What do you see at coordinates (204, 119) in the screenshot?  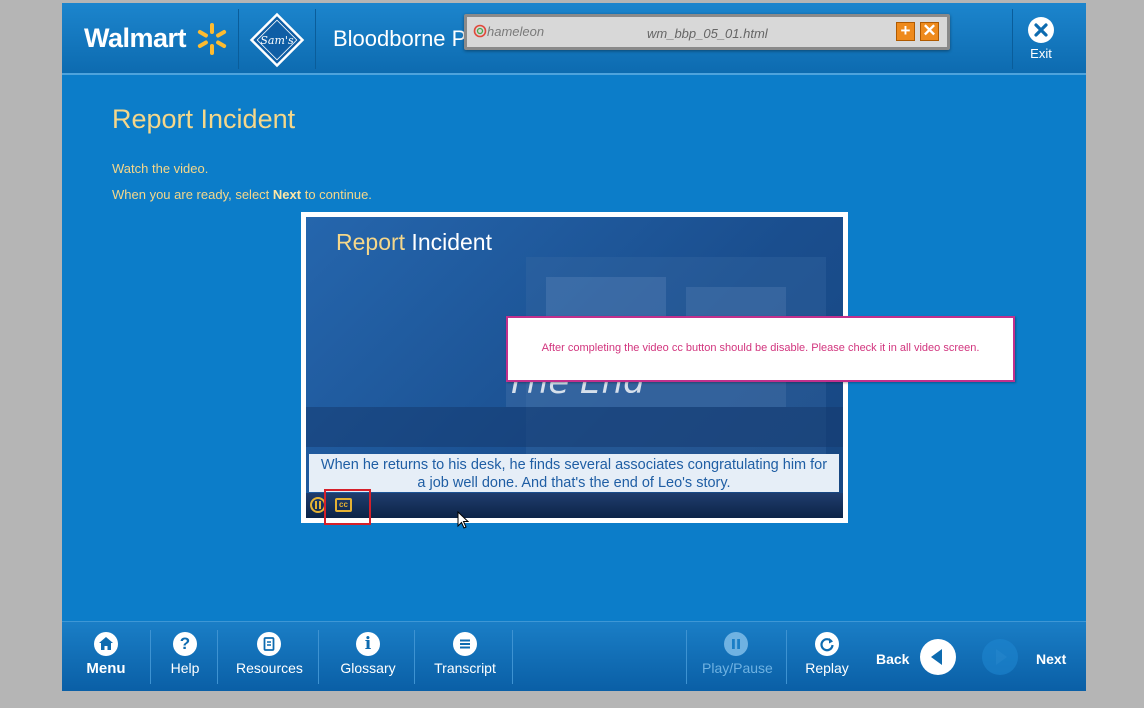 I see `page-title: Report Incident` at bounding box center [204, 119].